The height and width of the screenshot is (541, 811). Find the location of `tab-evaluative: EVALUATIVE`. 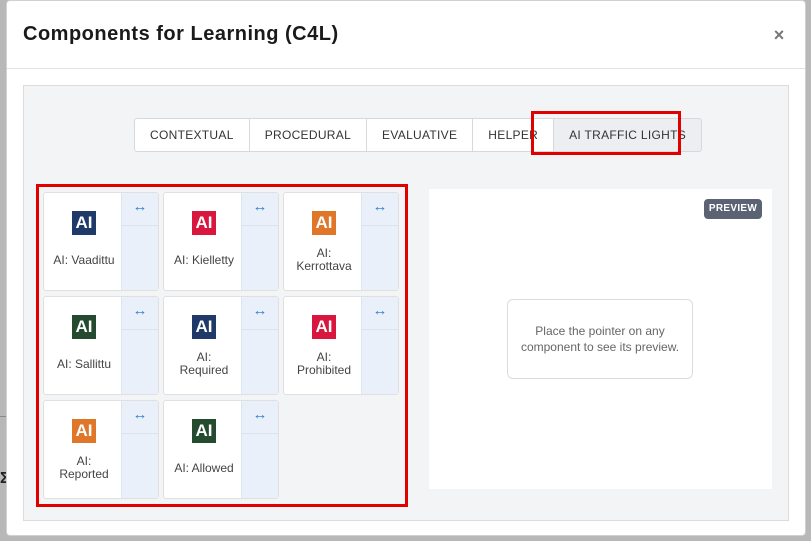

tab-evaluative: EVALUATIVE is located at coordinates (420, 135).